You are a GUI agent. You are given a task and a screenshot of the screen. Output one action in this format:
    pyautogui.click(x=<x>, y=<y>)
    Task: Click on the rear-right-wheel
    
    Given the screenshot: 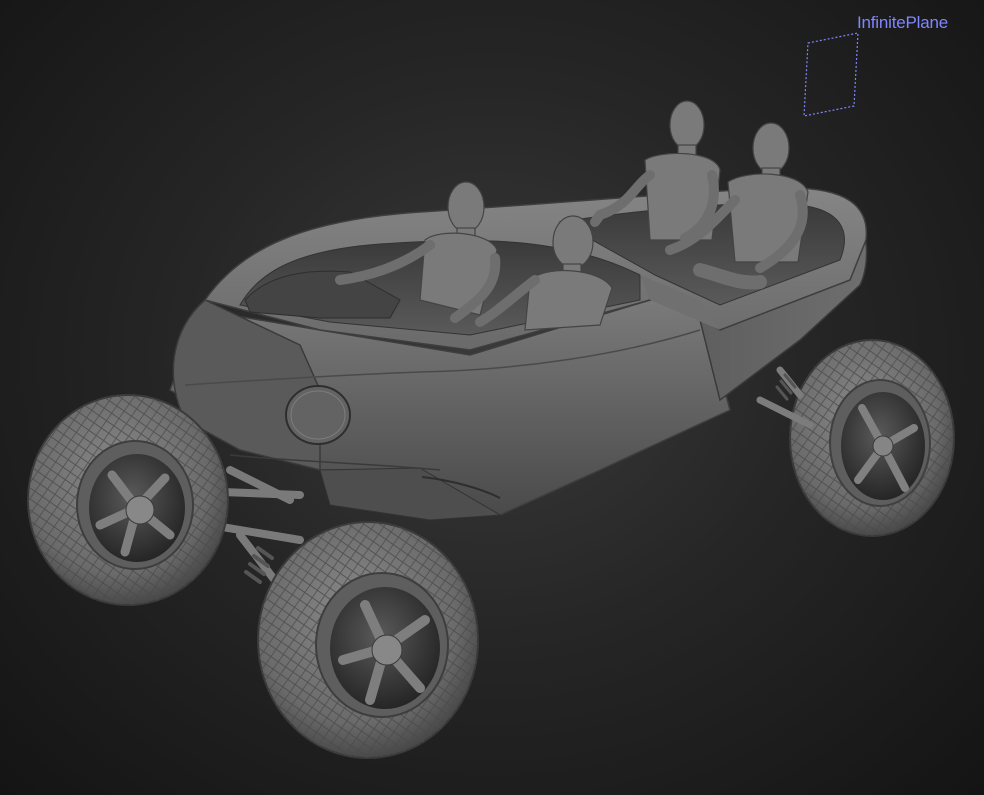 What is the action you would take?
    pyautogui.click(x=872, y=438)
    